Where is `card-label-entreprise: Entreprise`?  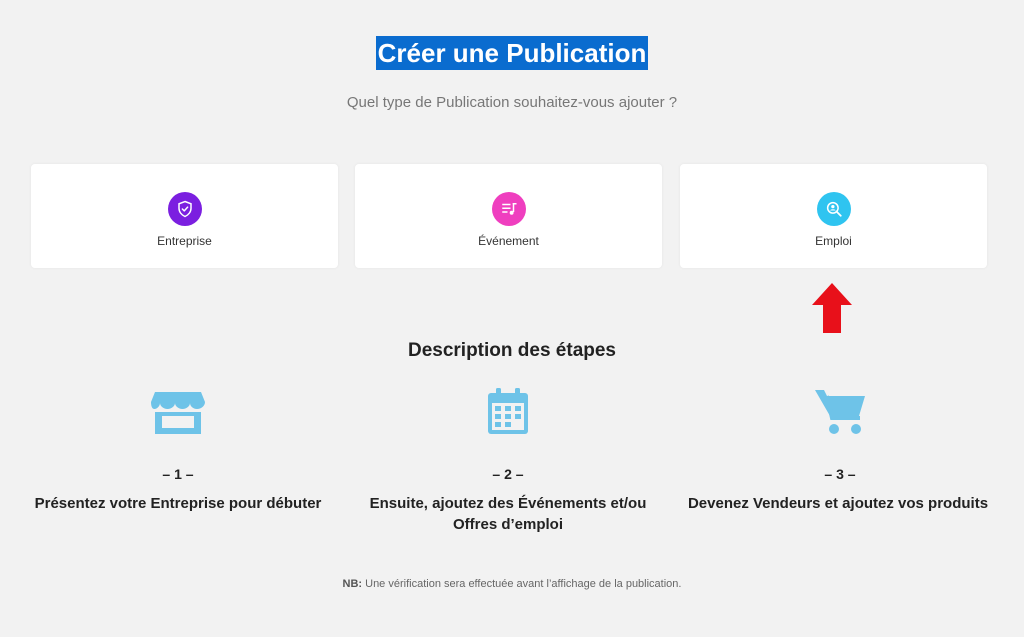
card-label-entreprise: Entreprise is located at coordinates (184, 241).